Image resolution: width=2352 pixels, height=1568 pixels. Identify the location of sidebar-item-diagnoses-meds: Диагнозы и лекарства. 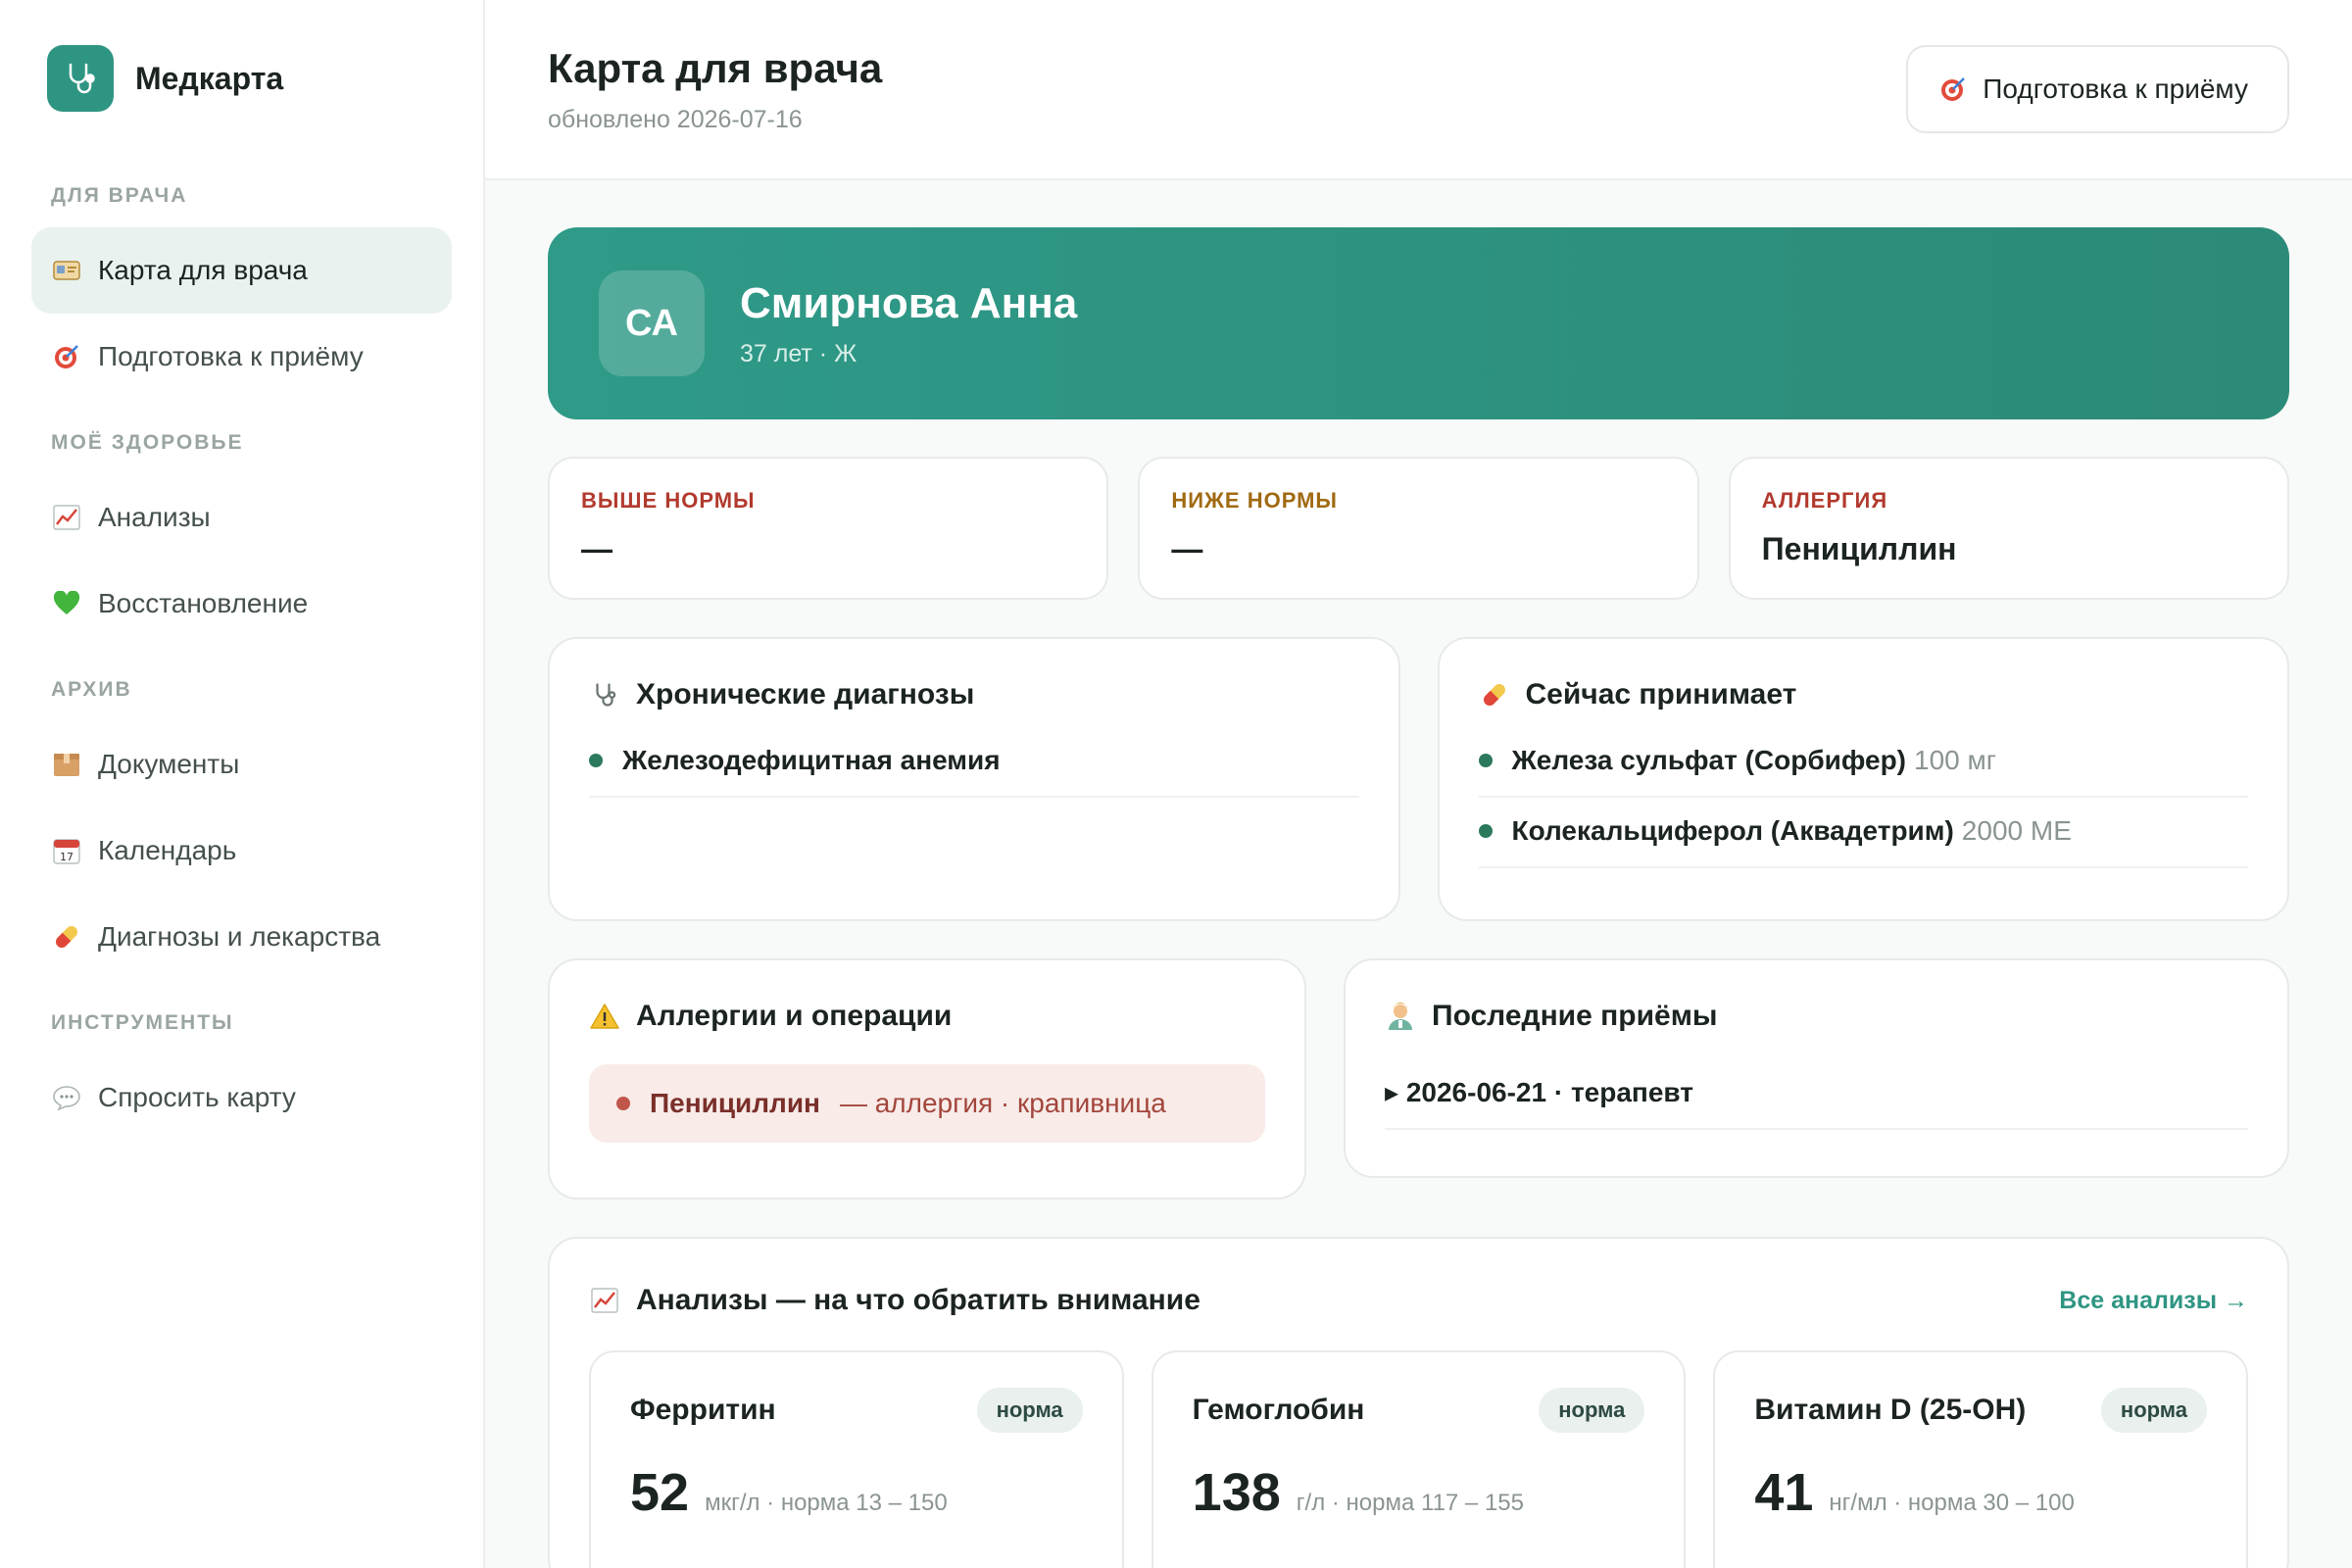
(241, 937).